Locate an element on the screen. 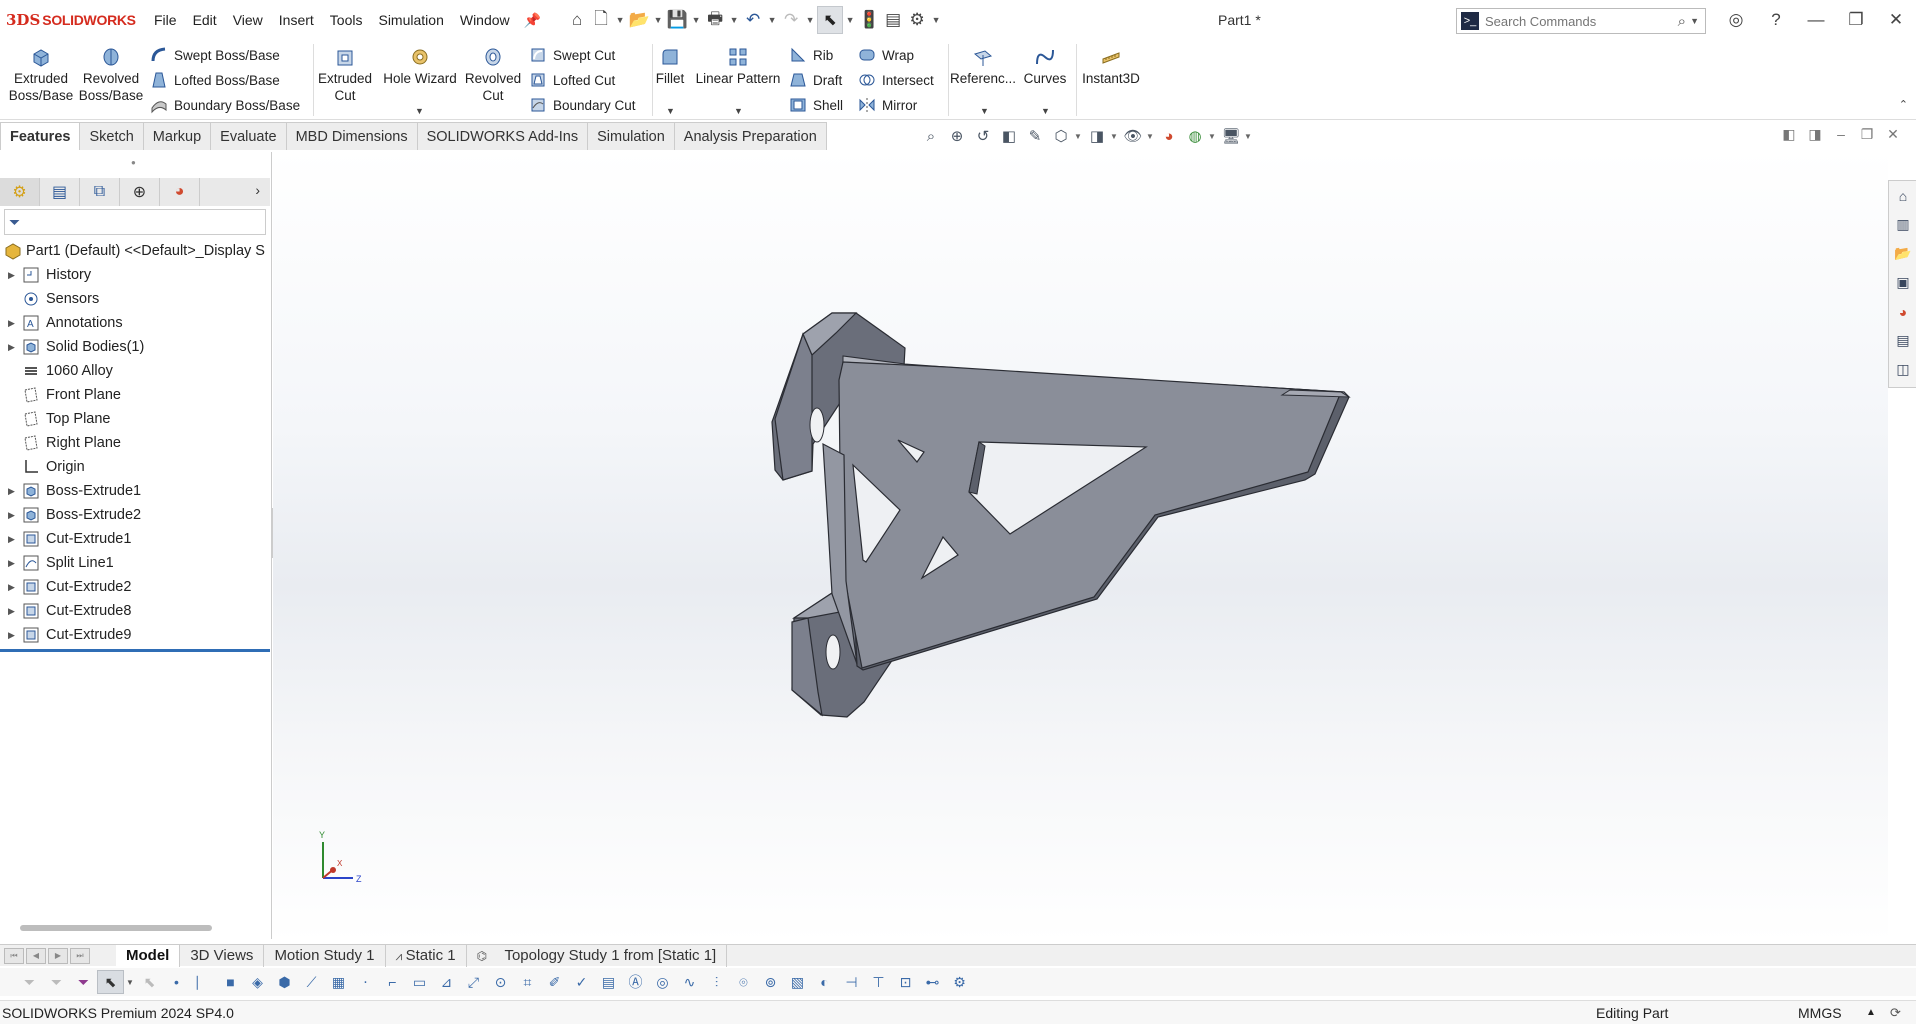 The height and width of the screenshot is (1024, 1916). tree-item: ▶ Solid Bodies(1) is located at coordinates (135, 347).